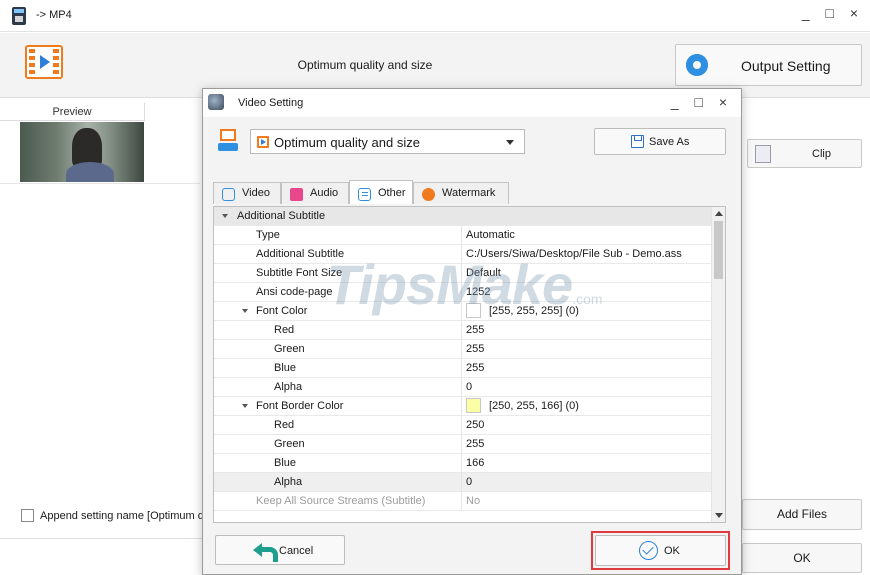 This screenshot has width=870, height=575. What do you see at coordinates (587, 235) in the screenshot?
I see `grid-row-value: Automatic` at bounding box center [587, 235].